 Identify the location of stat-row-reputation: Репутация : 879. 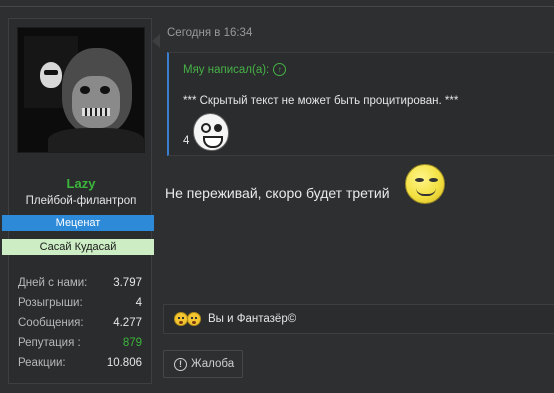
(81, 345).